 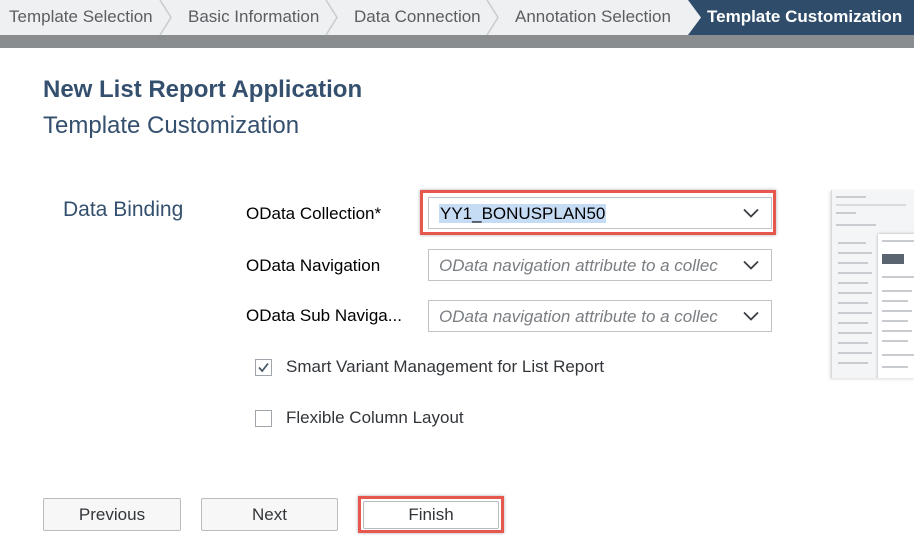 What do you see at coordinates (578, 265) in the screenshot?
I see `odata-navigation-placeholder: OData navigation attribute to a collec` at bounding box center [578, 265].